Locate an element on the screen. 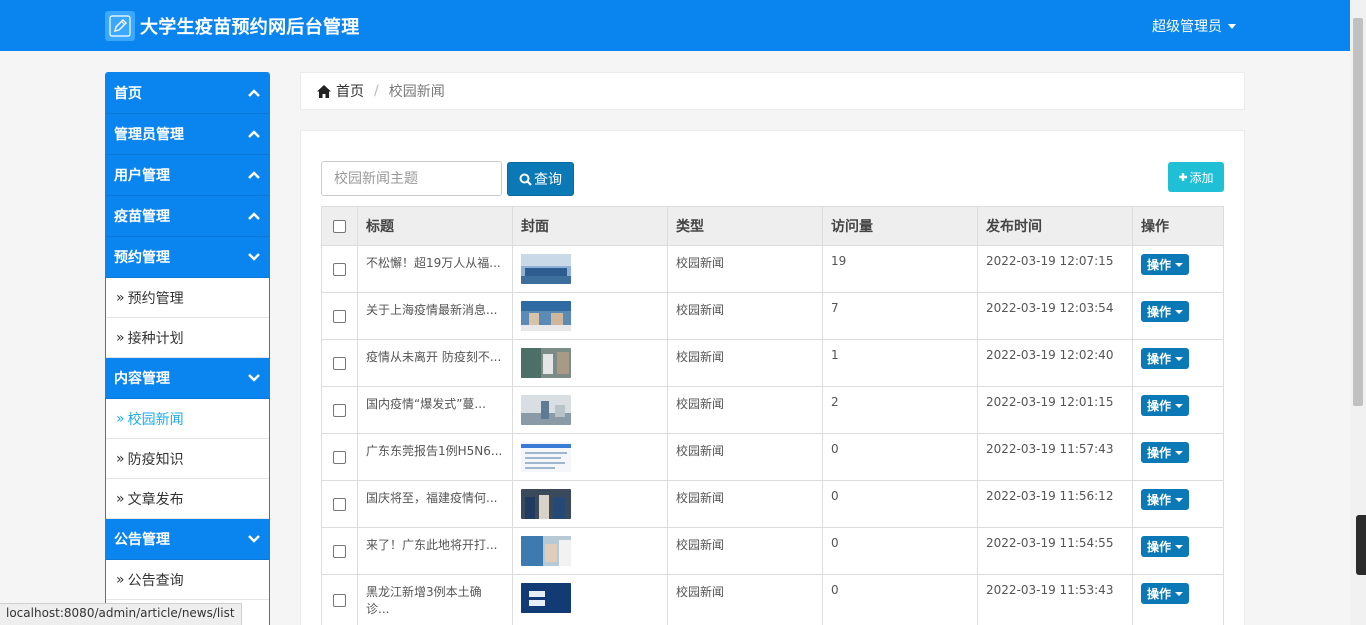 The width and height of the screenshot is (1366, 625). home-icon is located at coordinates (324, 91).